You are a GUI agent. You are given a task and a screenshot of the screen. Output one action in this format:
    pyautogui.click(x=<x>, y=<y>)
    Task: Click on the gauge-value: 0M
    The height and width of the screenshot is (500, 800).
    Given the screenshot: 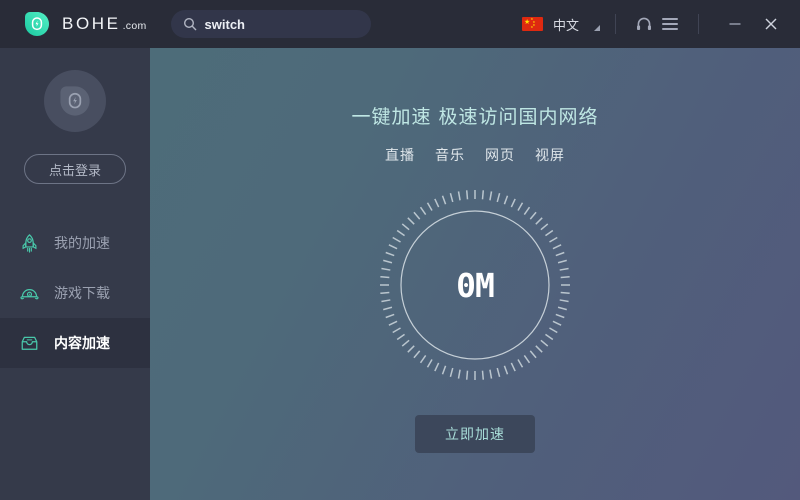 What is the action you would take?
    pyautogui.click(x=475, y=285)
    